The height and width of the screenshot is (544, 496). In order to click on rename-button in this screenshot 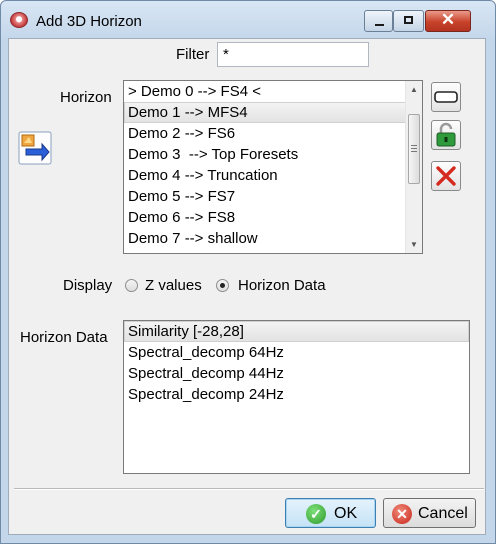, I will do `click(446, 97)`.